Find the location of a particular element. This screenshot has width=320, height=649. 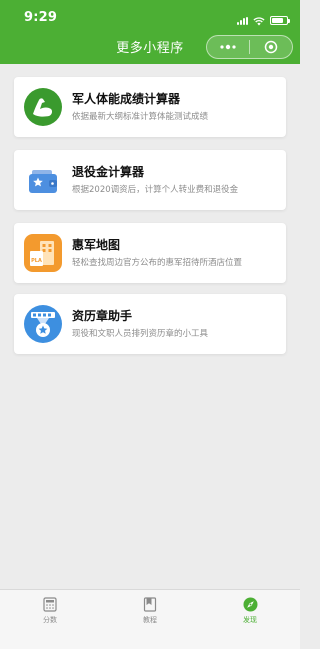

card-title: 惠军地图 is located at coordinates (96, 245).